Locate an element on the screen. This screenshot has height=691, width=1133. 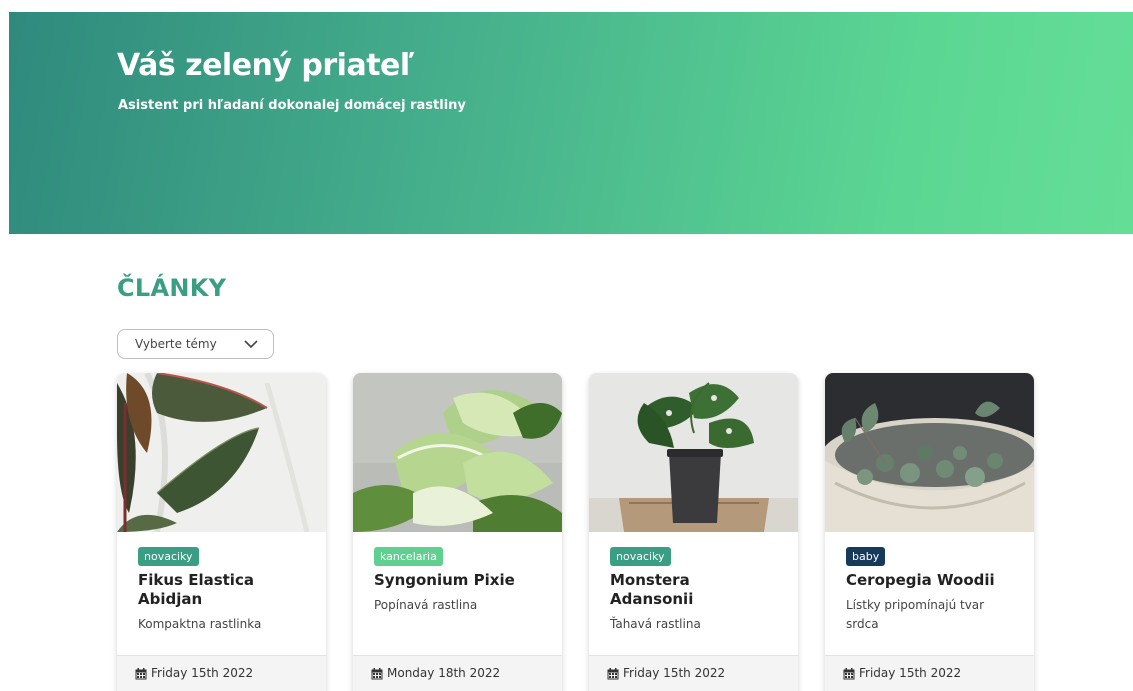
ceropegia-image is located at coordinates (929, 452).